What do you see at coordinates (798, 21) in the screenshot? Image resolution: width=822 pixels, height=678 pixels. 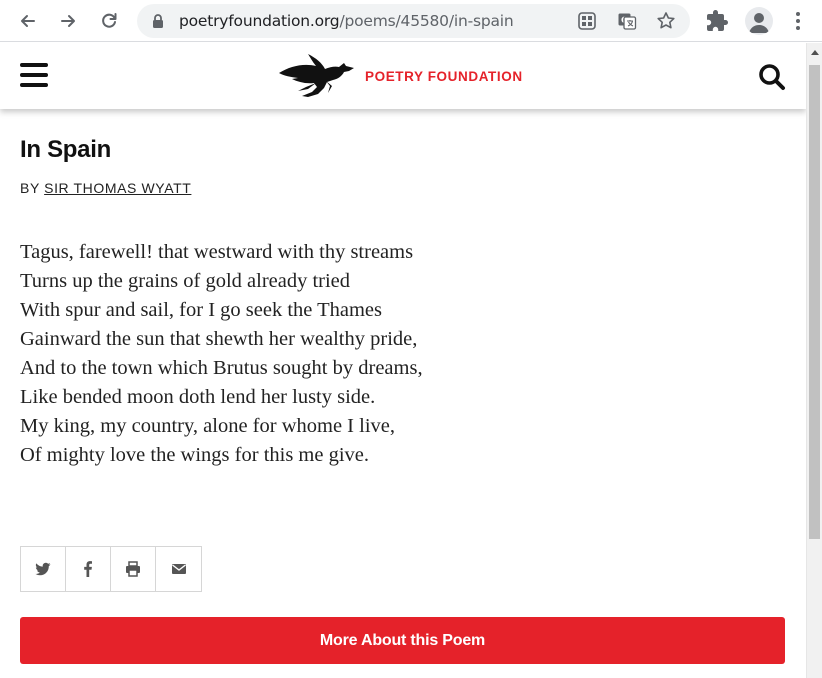 I see `browser-menu-icon` at bounding box center [798, 21].